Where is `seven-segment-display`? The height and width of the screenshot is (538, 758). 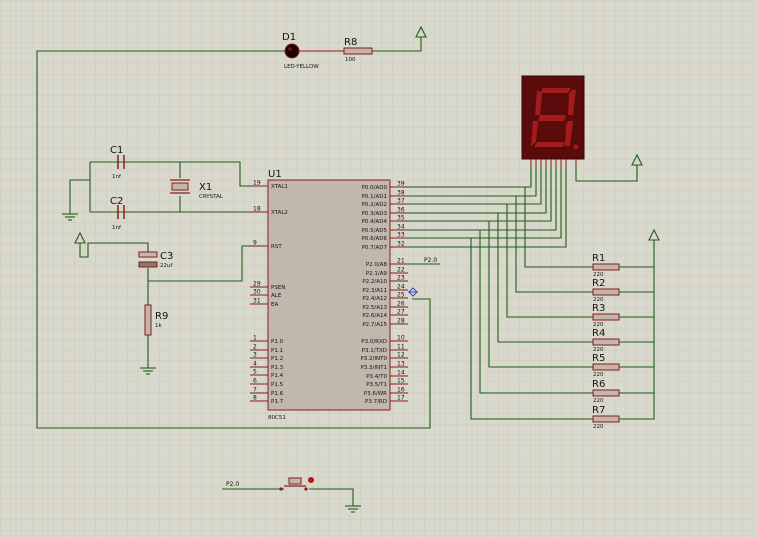
seven-segment-display is located at coordinates (553, 121).